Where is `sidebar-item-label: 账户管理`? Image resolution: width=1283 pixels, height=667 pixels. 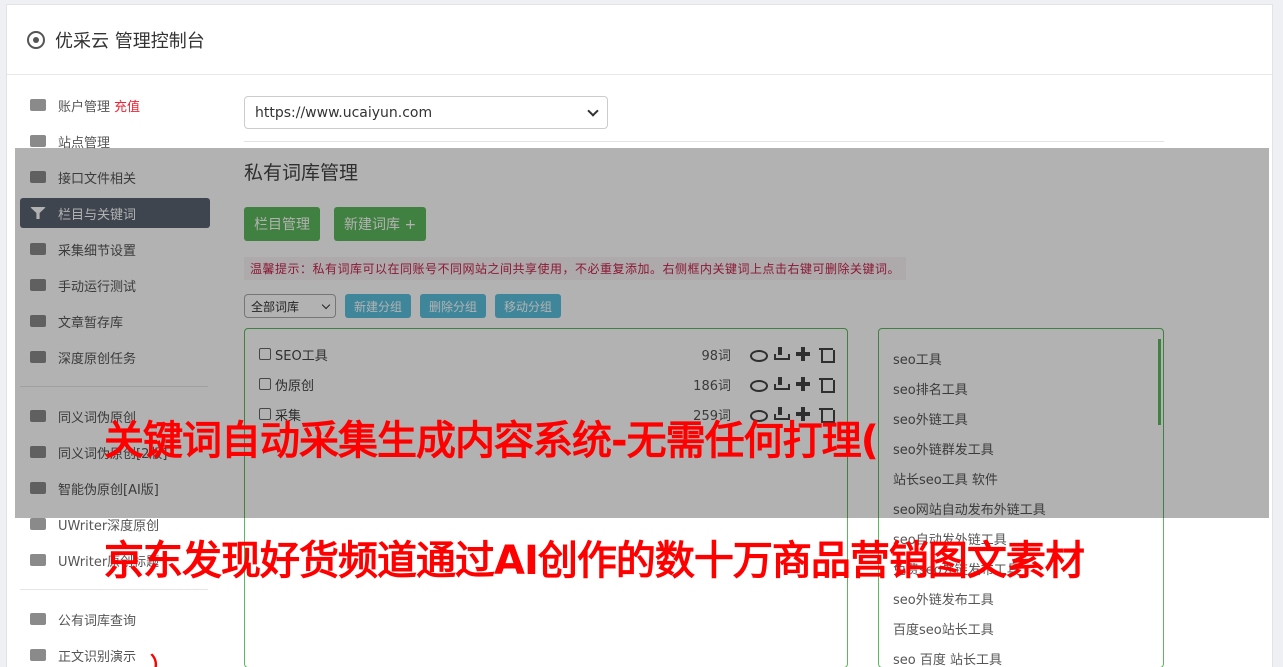
sidebar-item-label: 账户管理 is located at coordinates (84, 107).